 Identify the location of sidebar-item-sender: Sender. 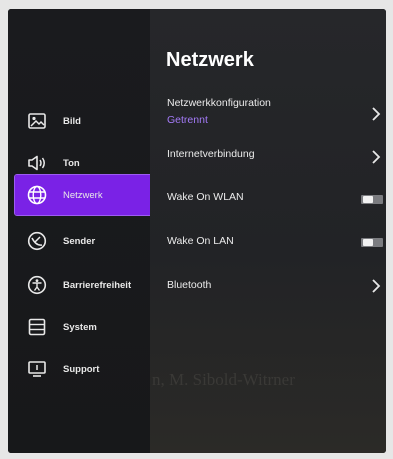
(79, 241).